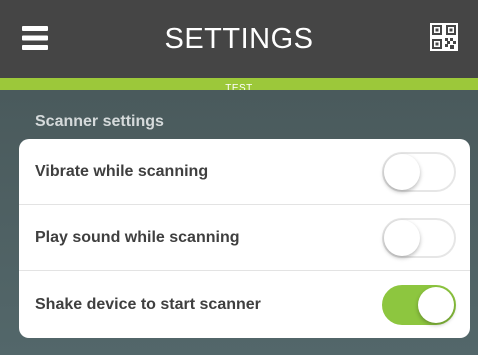 The height and width of the screenshot is (355, 478). I want to click on vibrate-toggle, so click(419, 171).